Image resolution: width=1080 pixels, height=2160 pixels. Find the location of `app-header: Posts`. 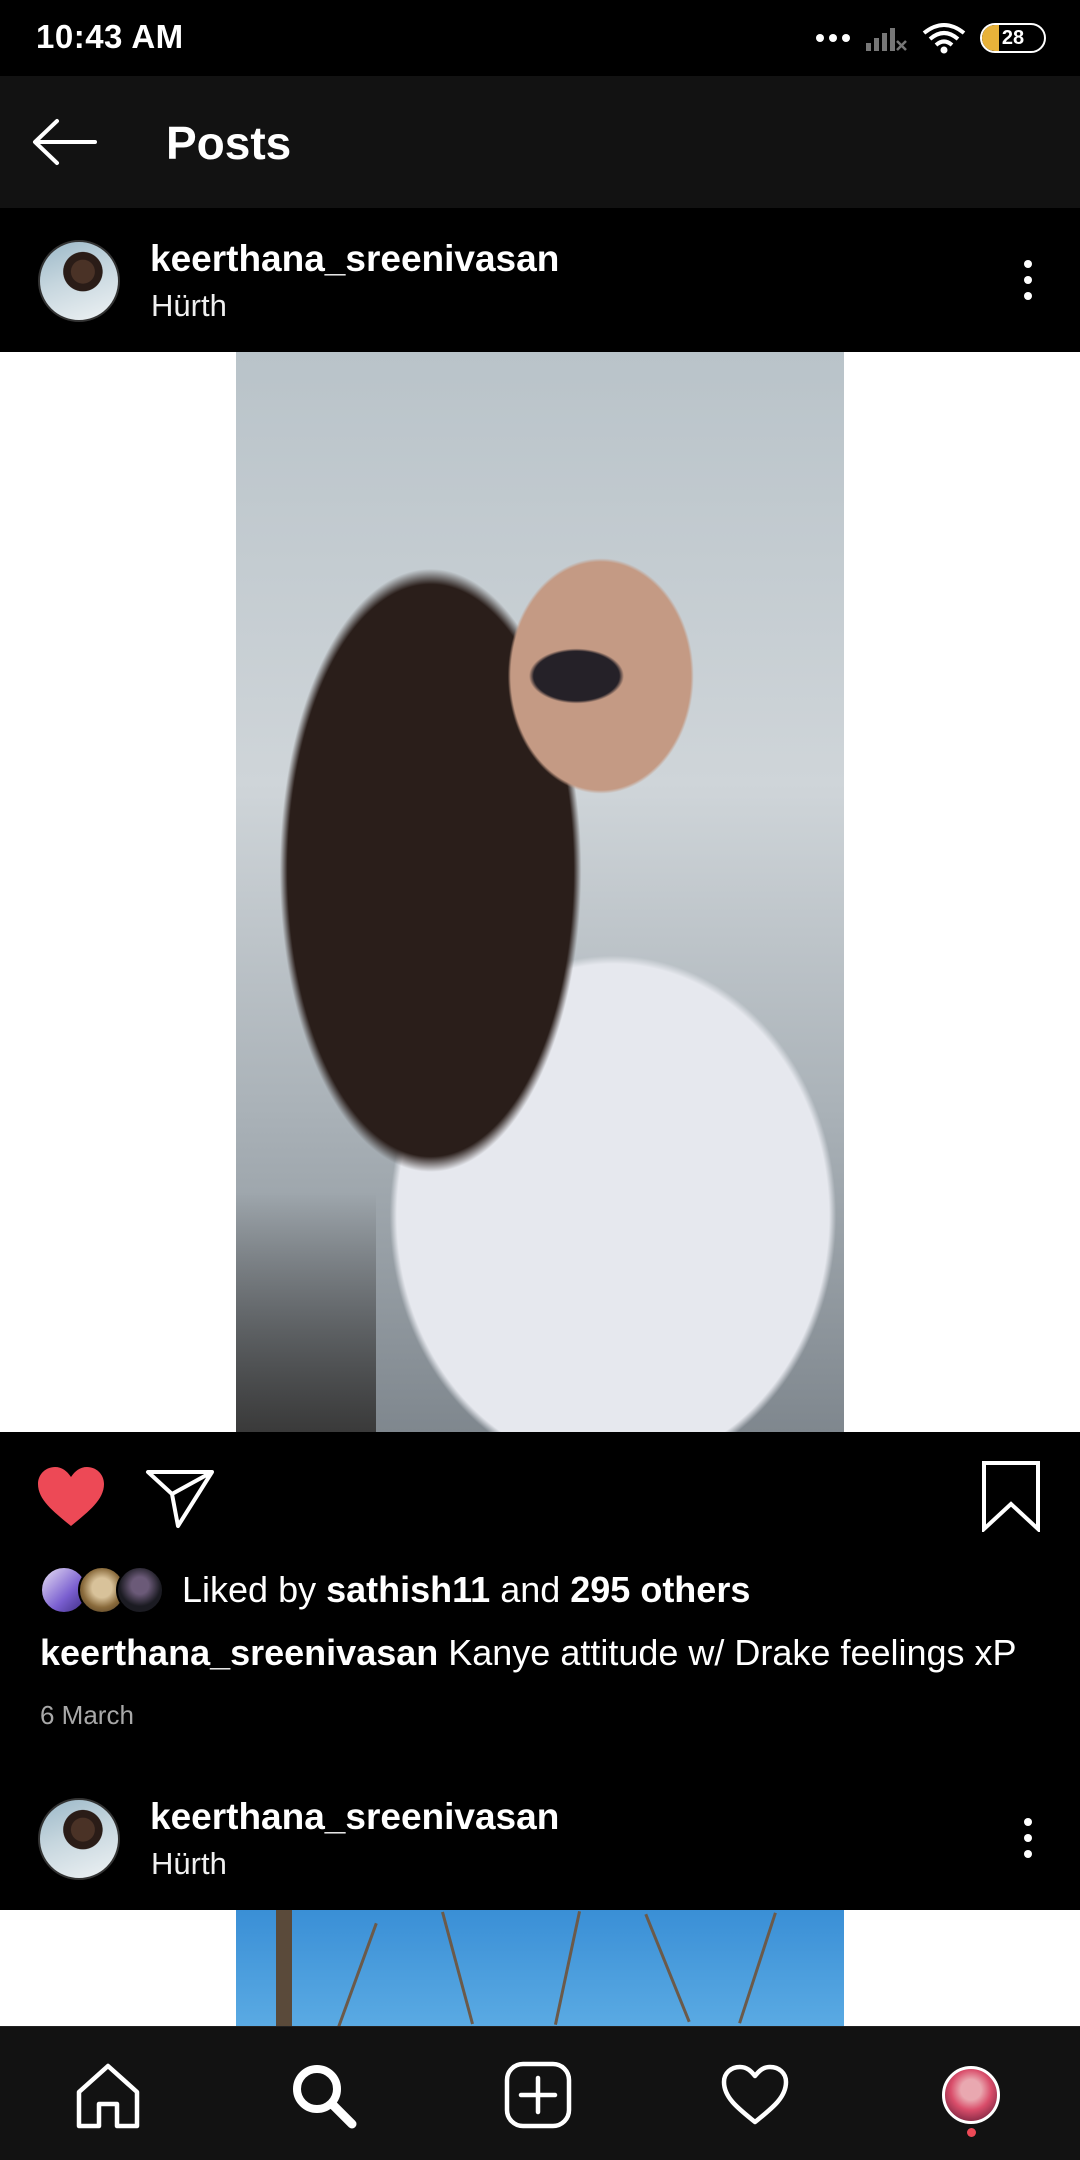

app-header: Posts is located at coordinates (540, 142).